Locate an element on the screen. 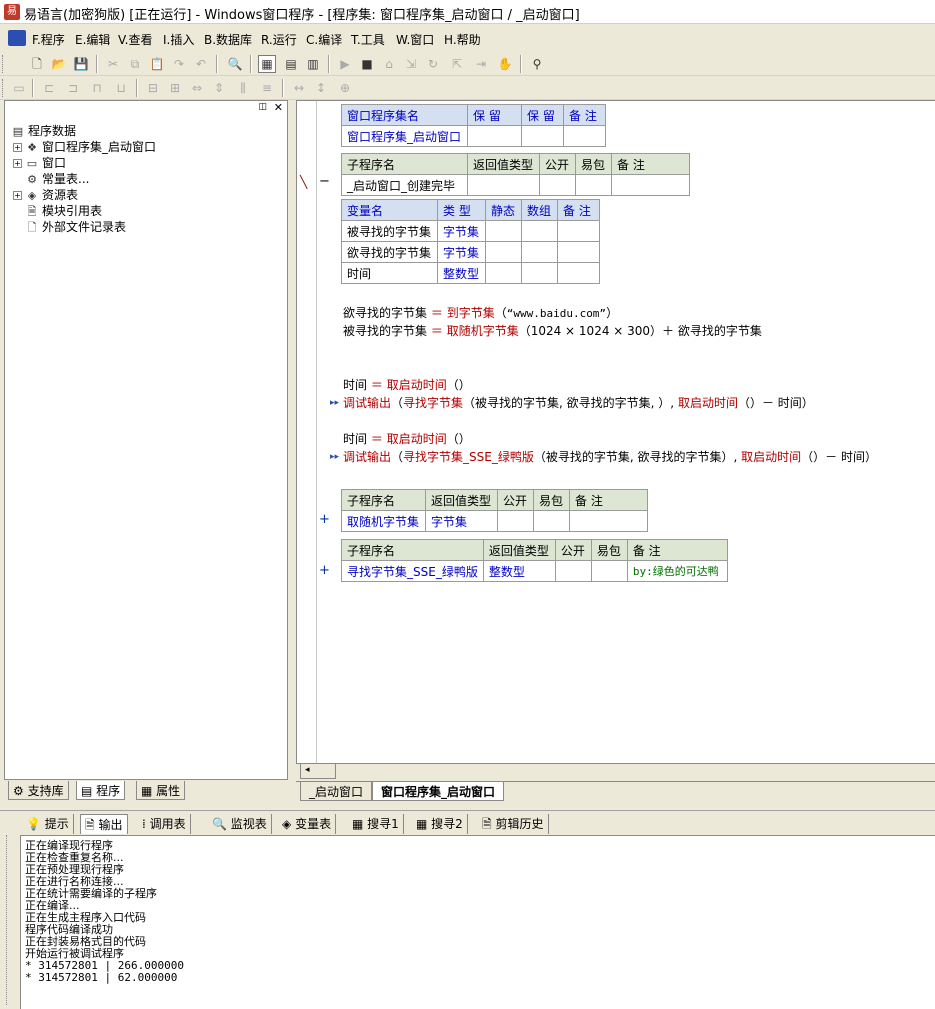 Image resolution: width=935 pixels, height=1009 pixels. tab-call-stack: ⁞ 调用表 is located at coordinates (164, 824).